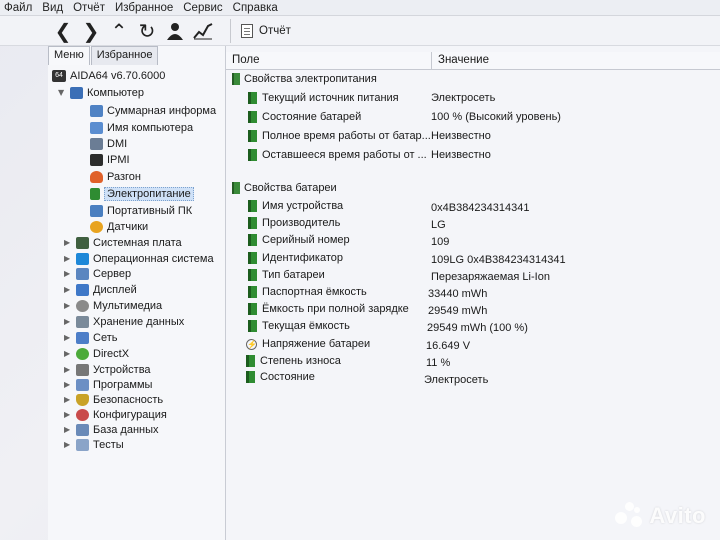 The image size is (720, 540). I want to click on multimedia-icon, so click(82, 305).